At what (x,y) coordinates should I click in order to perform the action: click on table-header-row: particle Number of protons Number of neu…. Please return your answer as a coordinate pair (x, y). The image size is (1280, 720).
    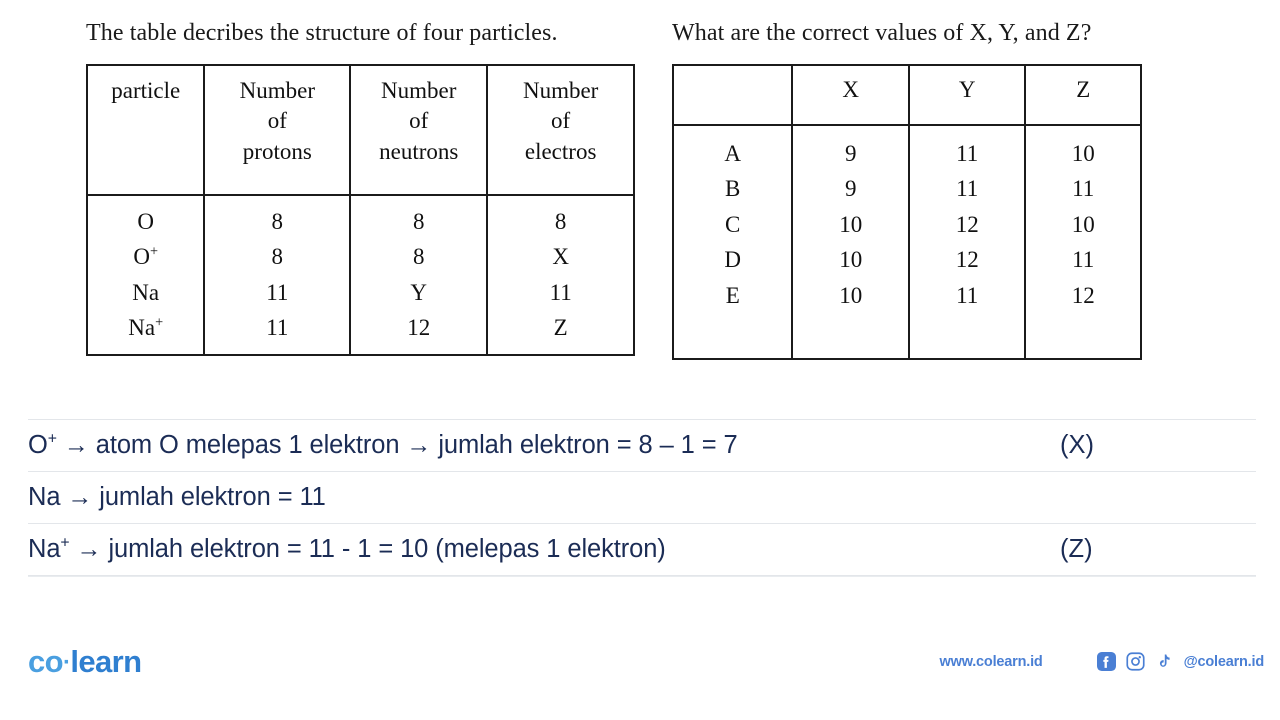
    Looking at the image, I should click on (360, 129).